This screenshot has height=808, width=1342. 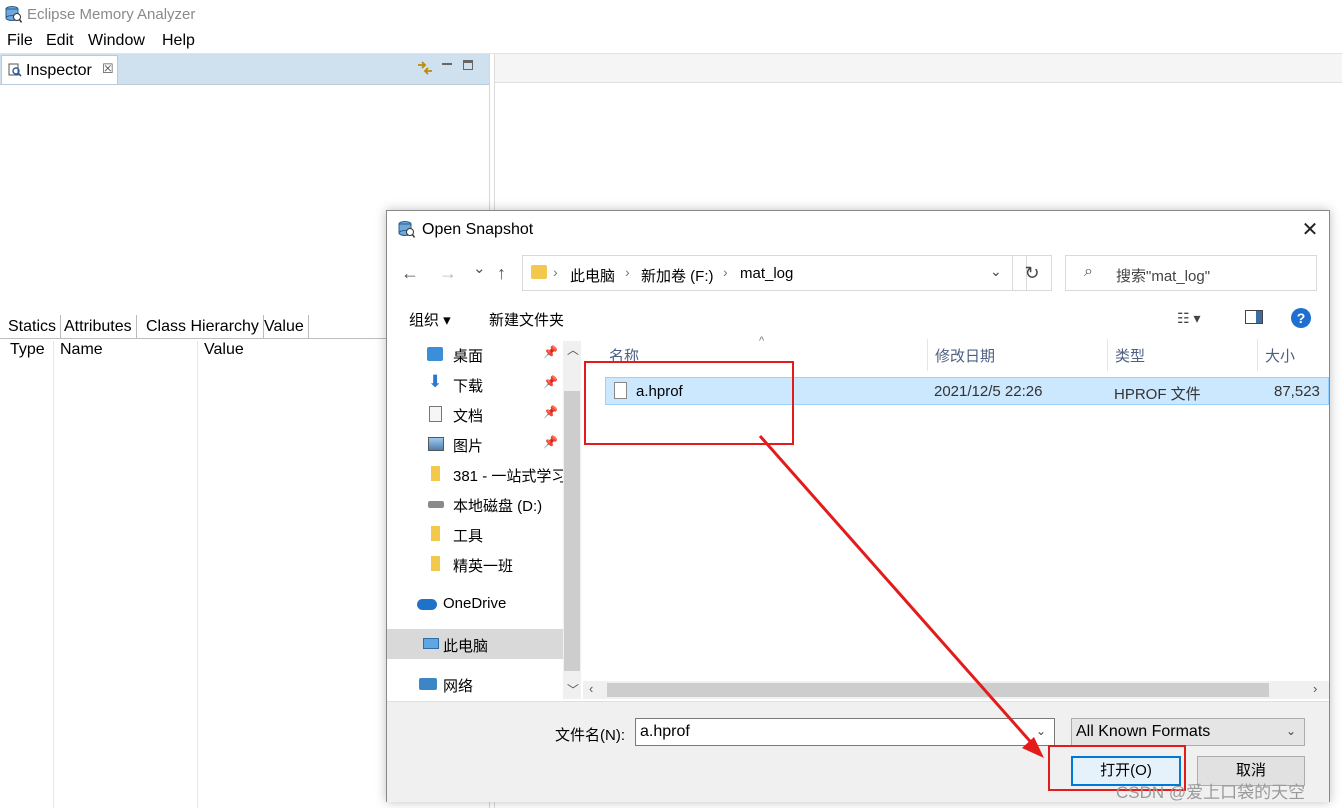 What do you see at coordinates (591, 688) in the screenshot?
I see `chevron-left-icon: ‹` at bounding box center [591, 688].